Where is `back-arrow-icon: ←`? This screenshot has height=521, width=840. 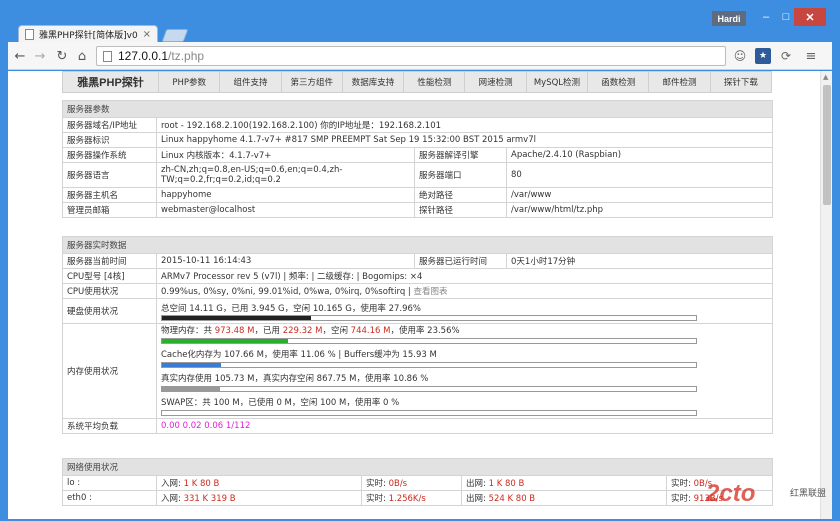
back-arrow-icon: ← is located at coordinates (20, 56).